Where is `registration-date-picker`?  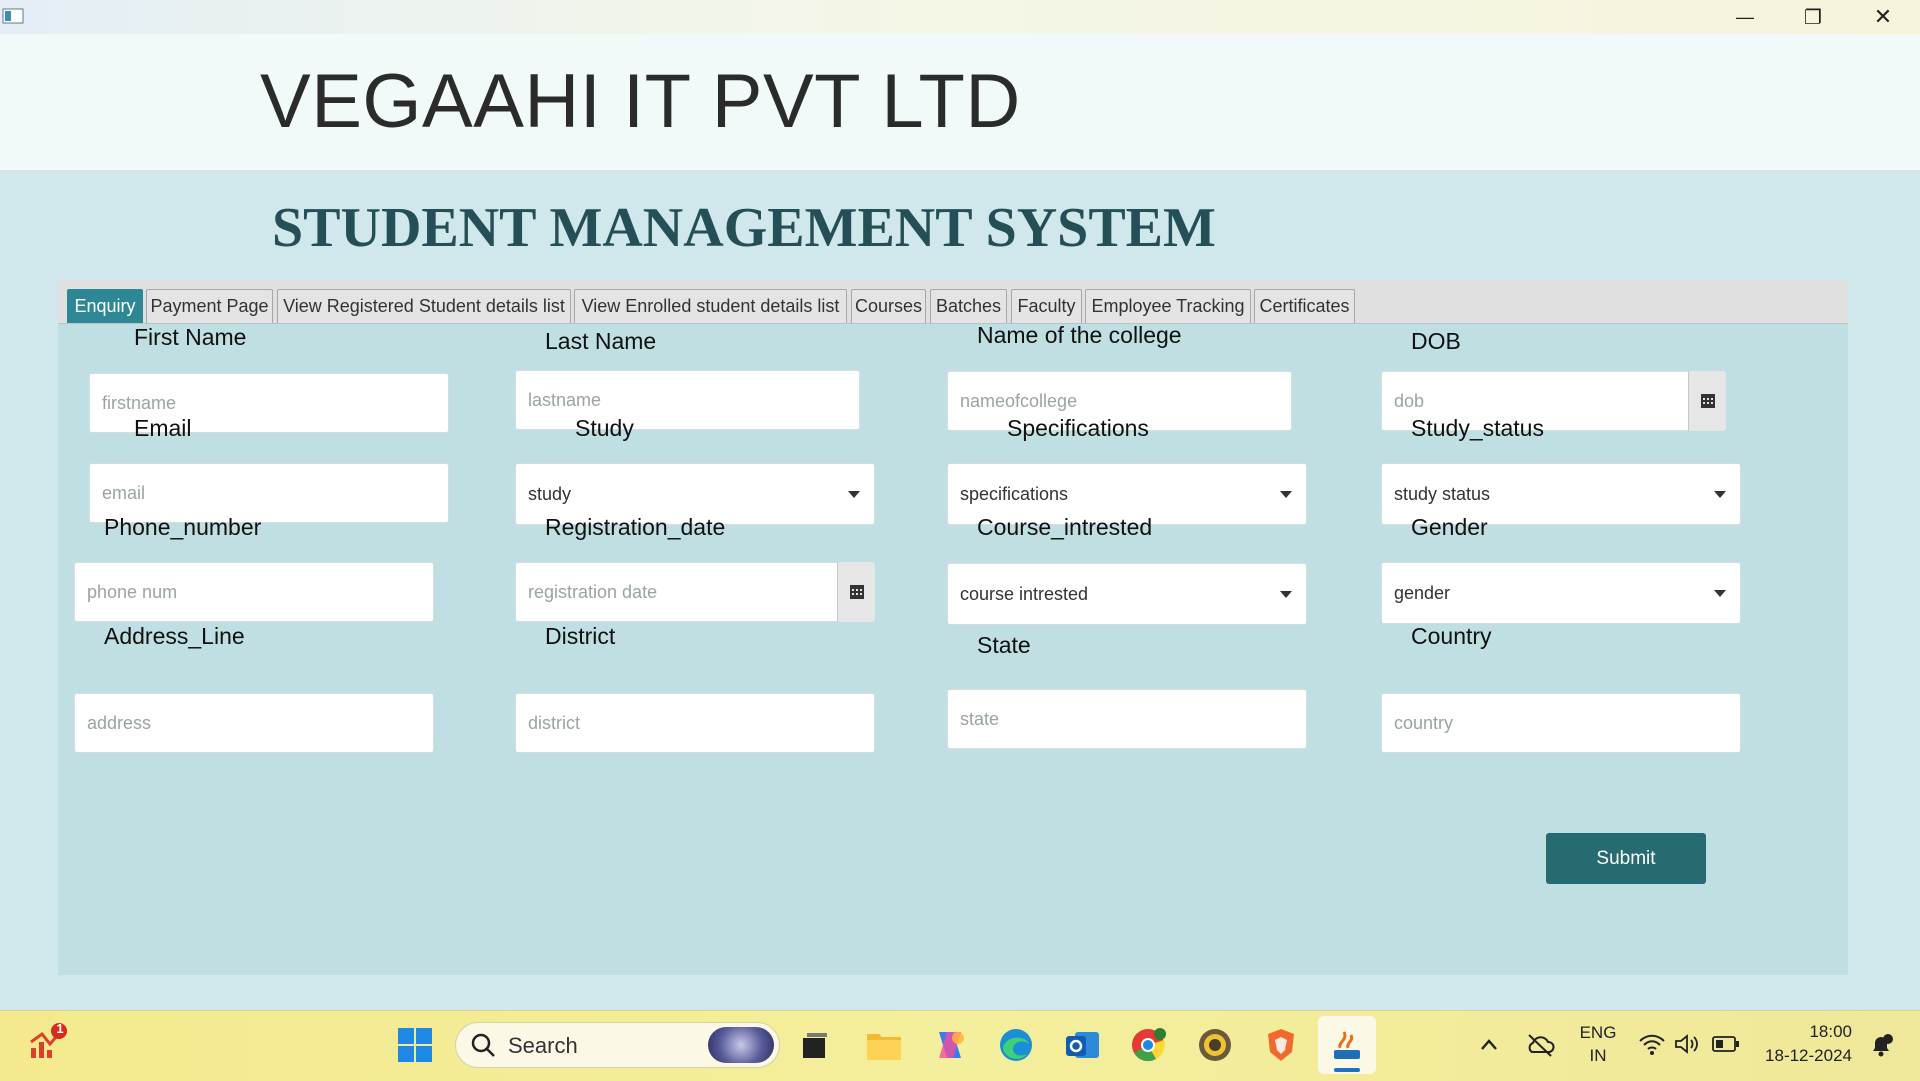 registration-date-picker is located at coordinates (695, 592).